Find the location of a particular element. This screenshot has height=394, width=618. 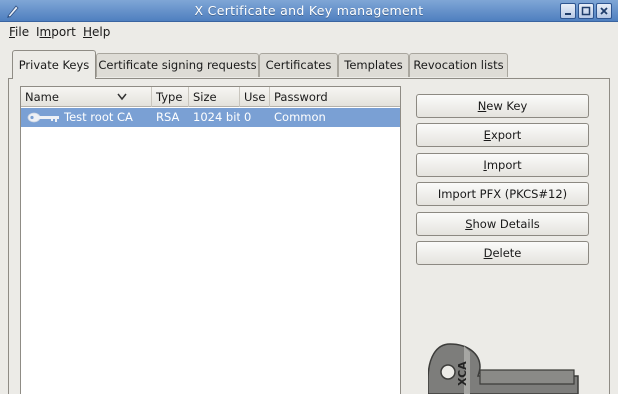

import-button: Import is located at coordinates (502, 165).